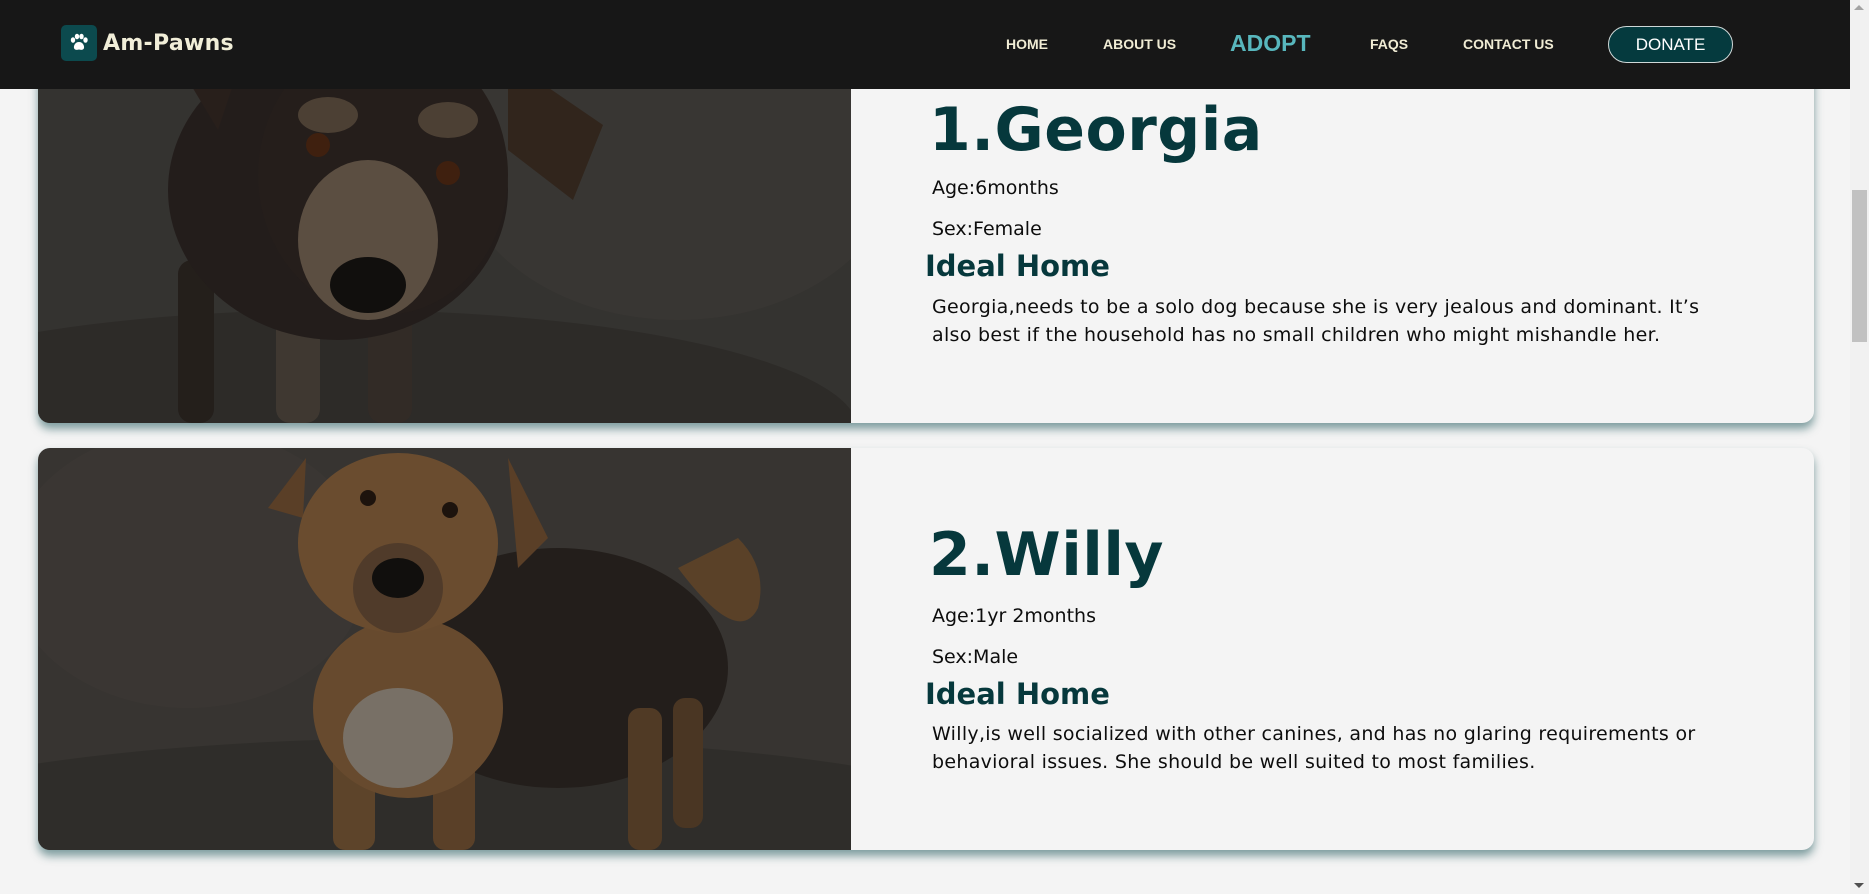 The image size is (1869, 894). Describe the element at coordinates (1859, 7) in the screenshot. I see `scroll-up-arrow-icon` at that location.